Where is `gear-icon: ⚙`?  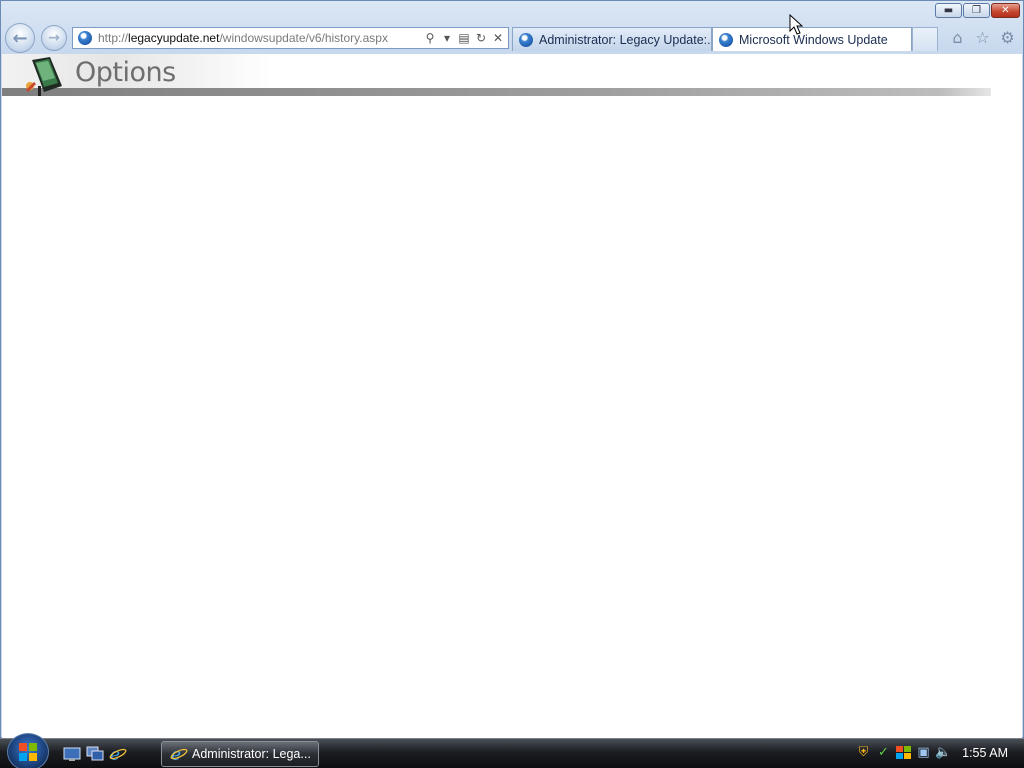
gear-icon: ⚙ is located at coordinates (1007, 37).